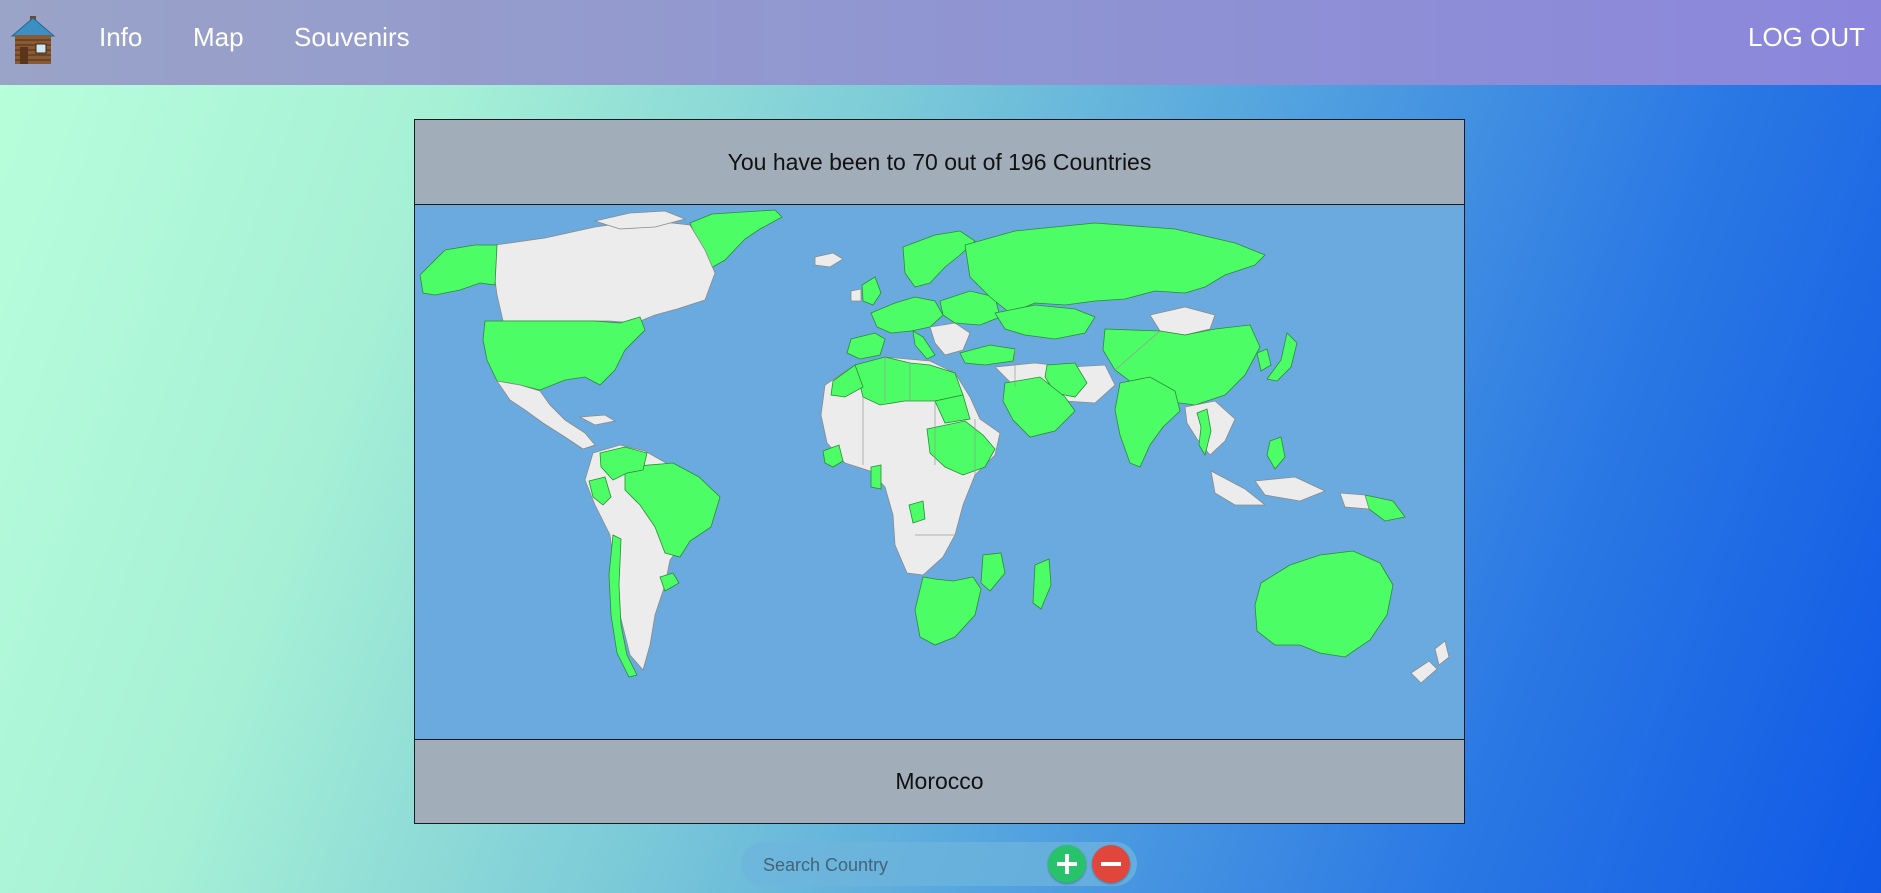 The height and width of the screenshot is (893, 1881). What do you see at coordinates (833, 456) in the screenshot?
I see `country-senegal` at bounding box center [833, 456].